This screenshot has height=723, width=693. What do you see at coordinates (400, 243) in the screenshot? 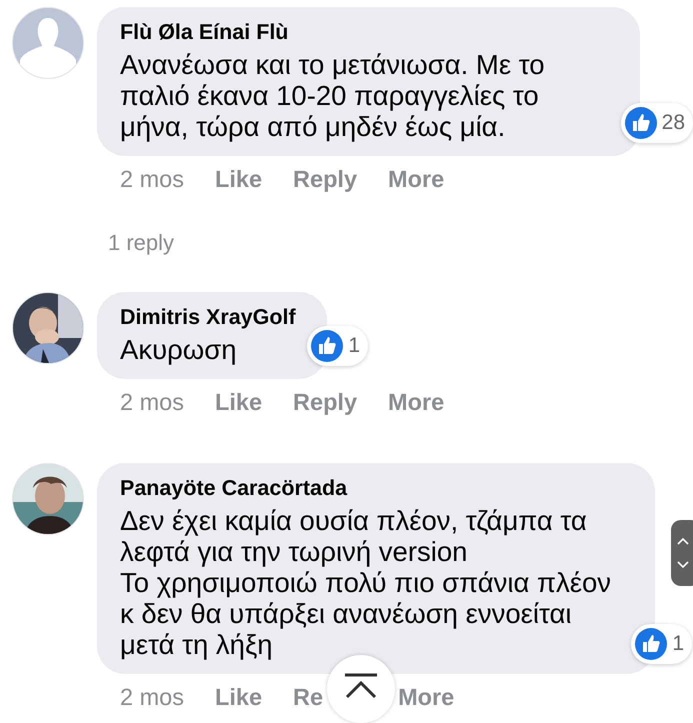
I see `replies-link: 1 reply` at bounding box center [400, 243].